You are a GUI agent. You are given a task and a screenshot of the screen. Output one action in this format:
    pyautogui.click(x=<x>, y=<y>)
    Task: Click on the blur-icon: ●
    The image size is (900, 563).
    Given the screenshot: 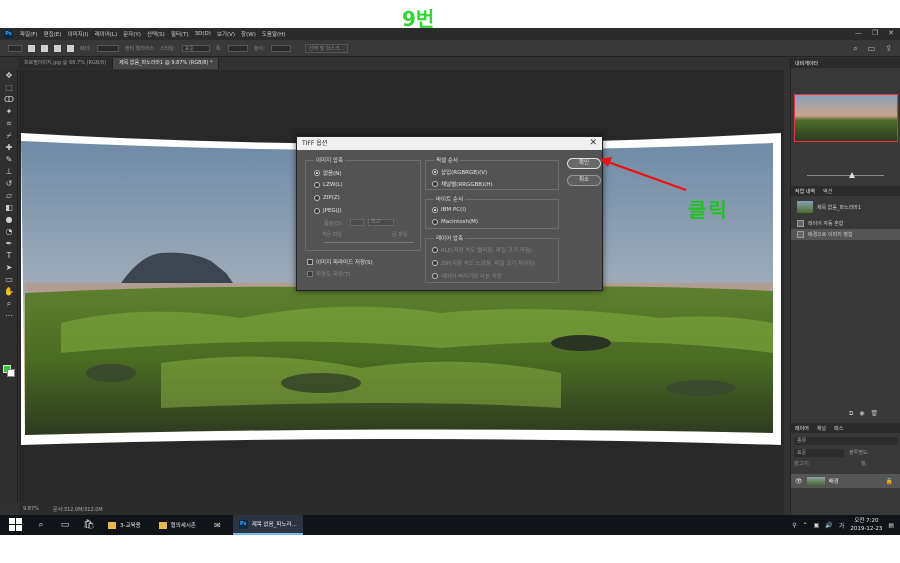 What is the action you would take?
    pyautogui.click(x=9, y=219)
    